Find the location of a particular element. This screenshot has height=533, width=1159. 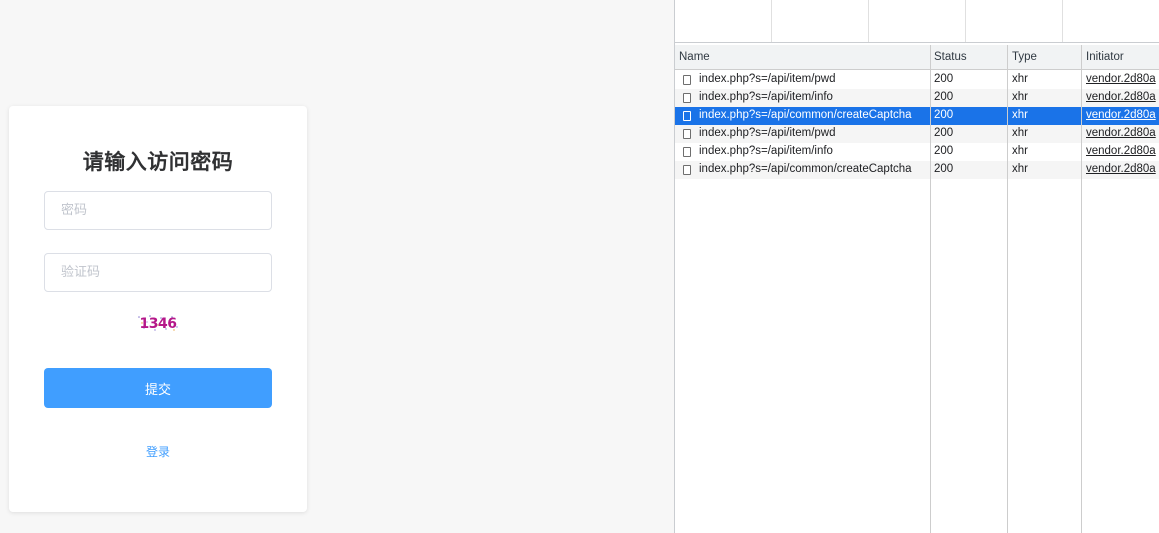

submit-button: 提交 is located at coordinates (158, 388).